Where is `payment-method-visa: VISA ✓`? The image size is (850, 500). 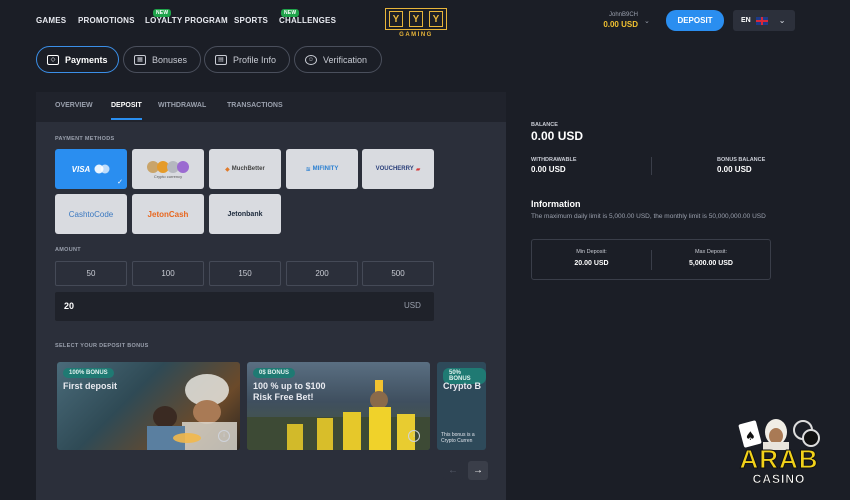
payment-method-visa: VISA ✓ is located at coordinates (91, 169).